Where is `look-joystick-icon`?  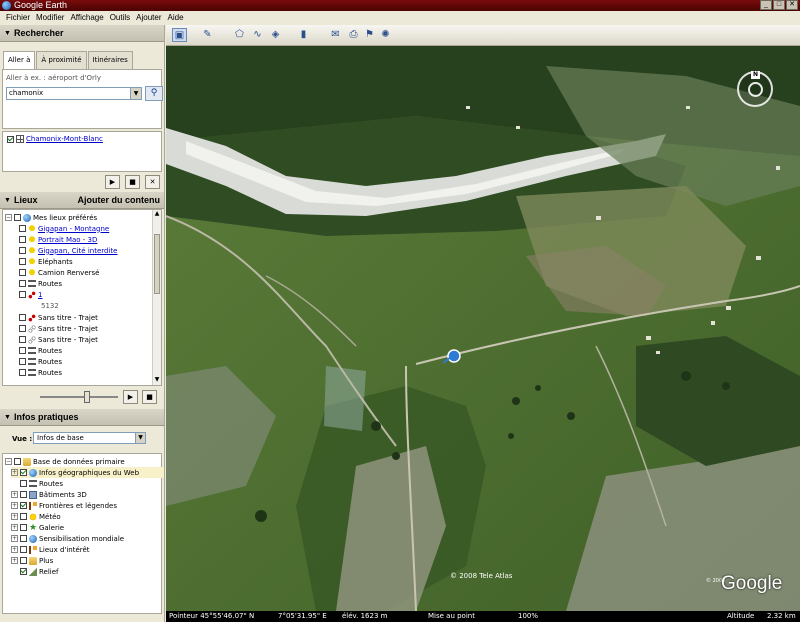 look-joystick-icon is located at coordinates (755, 89).